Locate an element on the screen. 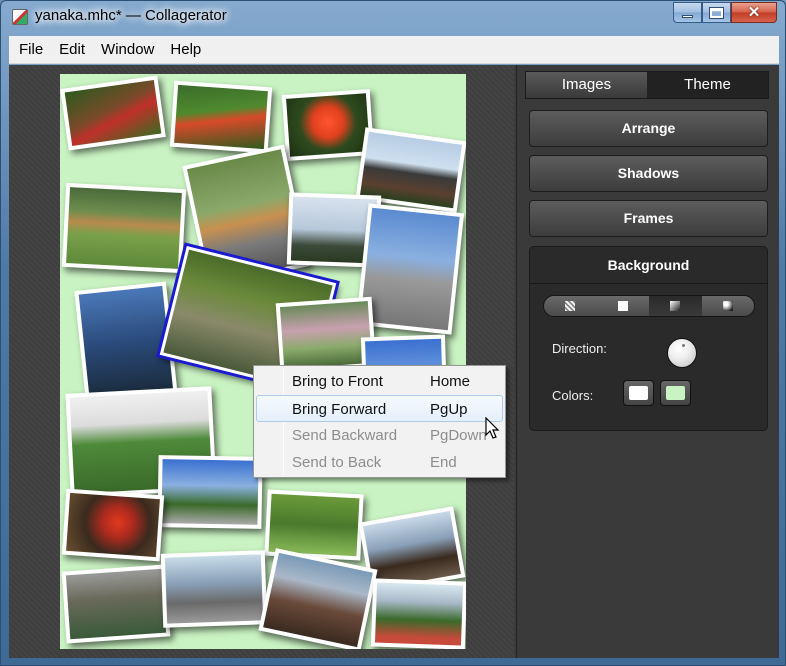  background-title: Background is located at coordinates (648, 265).